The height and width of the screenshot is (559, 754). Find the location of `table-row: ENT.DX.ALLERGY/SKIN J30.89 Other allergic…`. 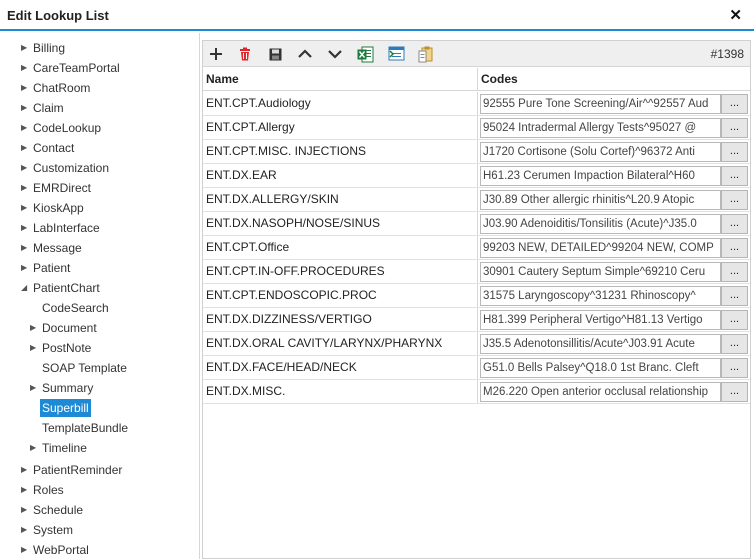

table-row: ENT.DX.ALLERGY/SKIN J30.89 Other allergic… is located at coordinates (476, 200).